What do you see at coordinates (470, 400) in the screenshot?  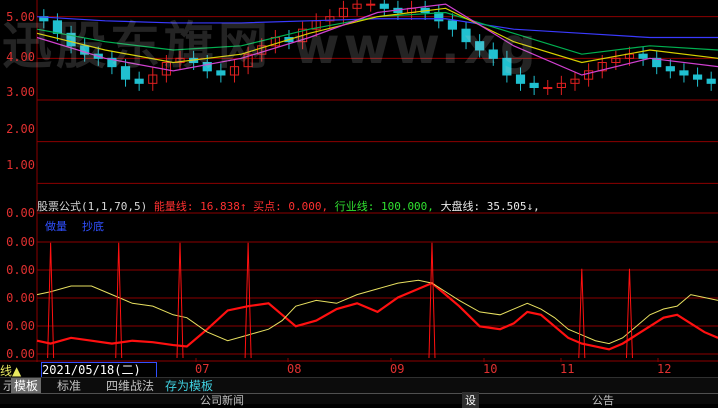 I see `settings-button: 设` at bounding box center [470, 400].